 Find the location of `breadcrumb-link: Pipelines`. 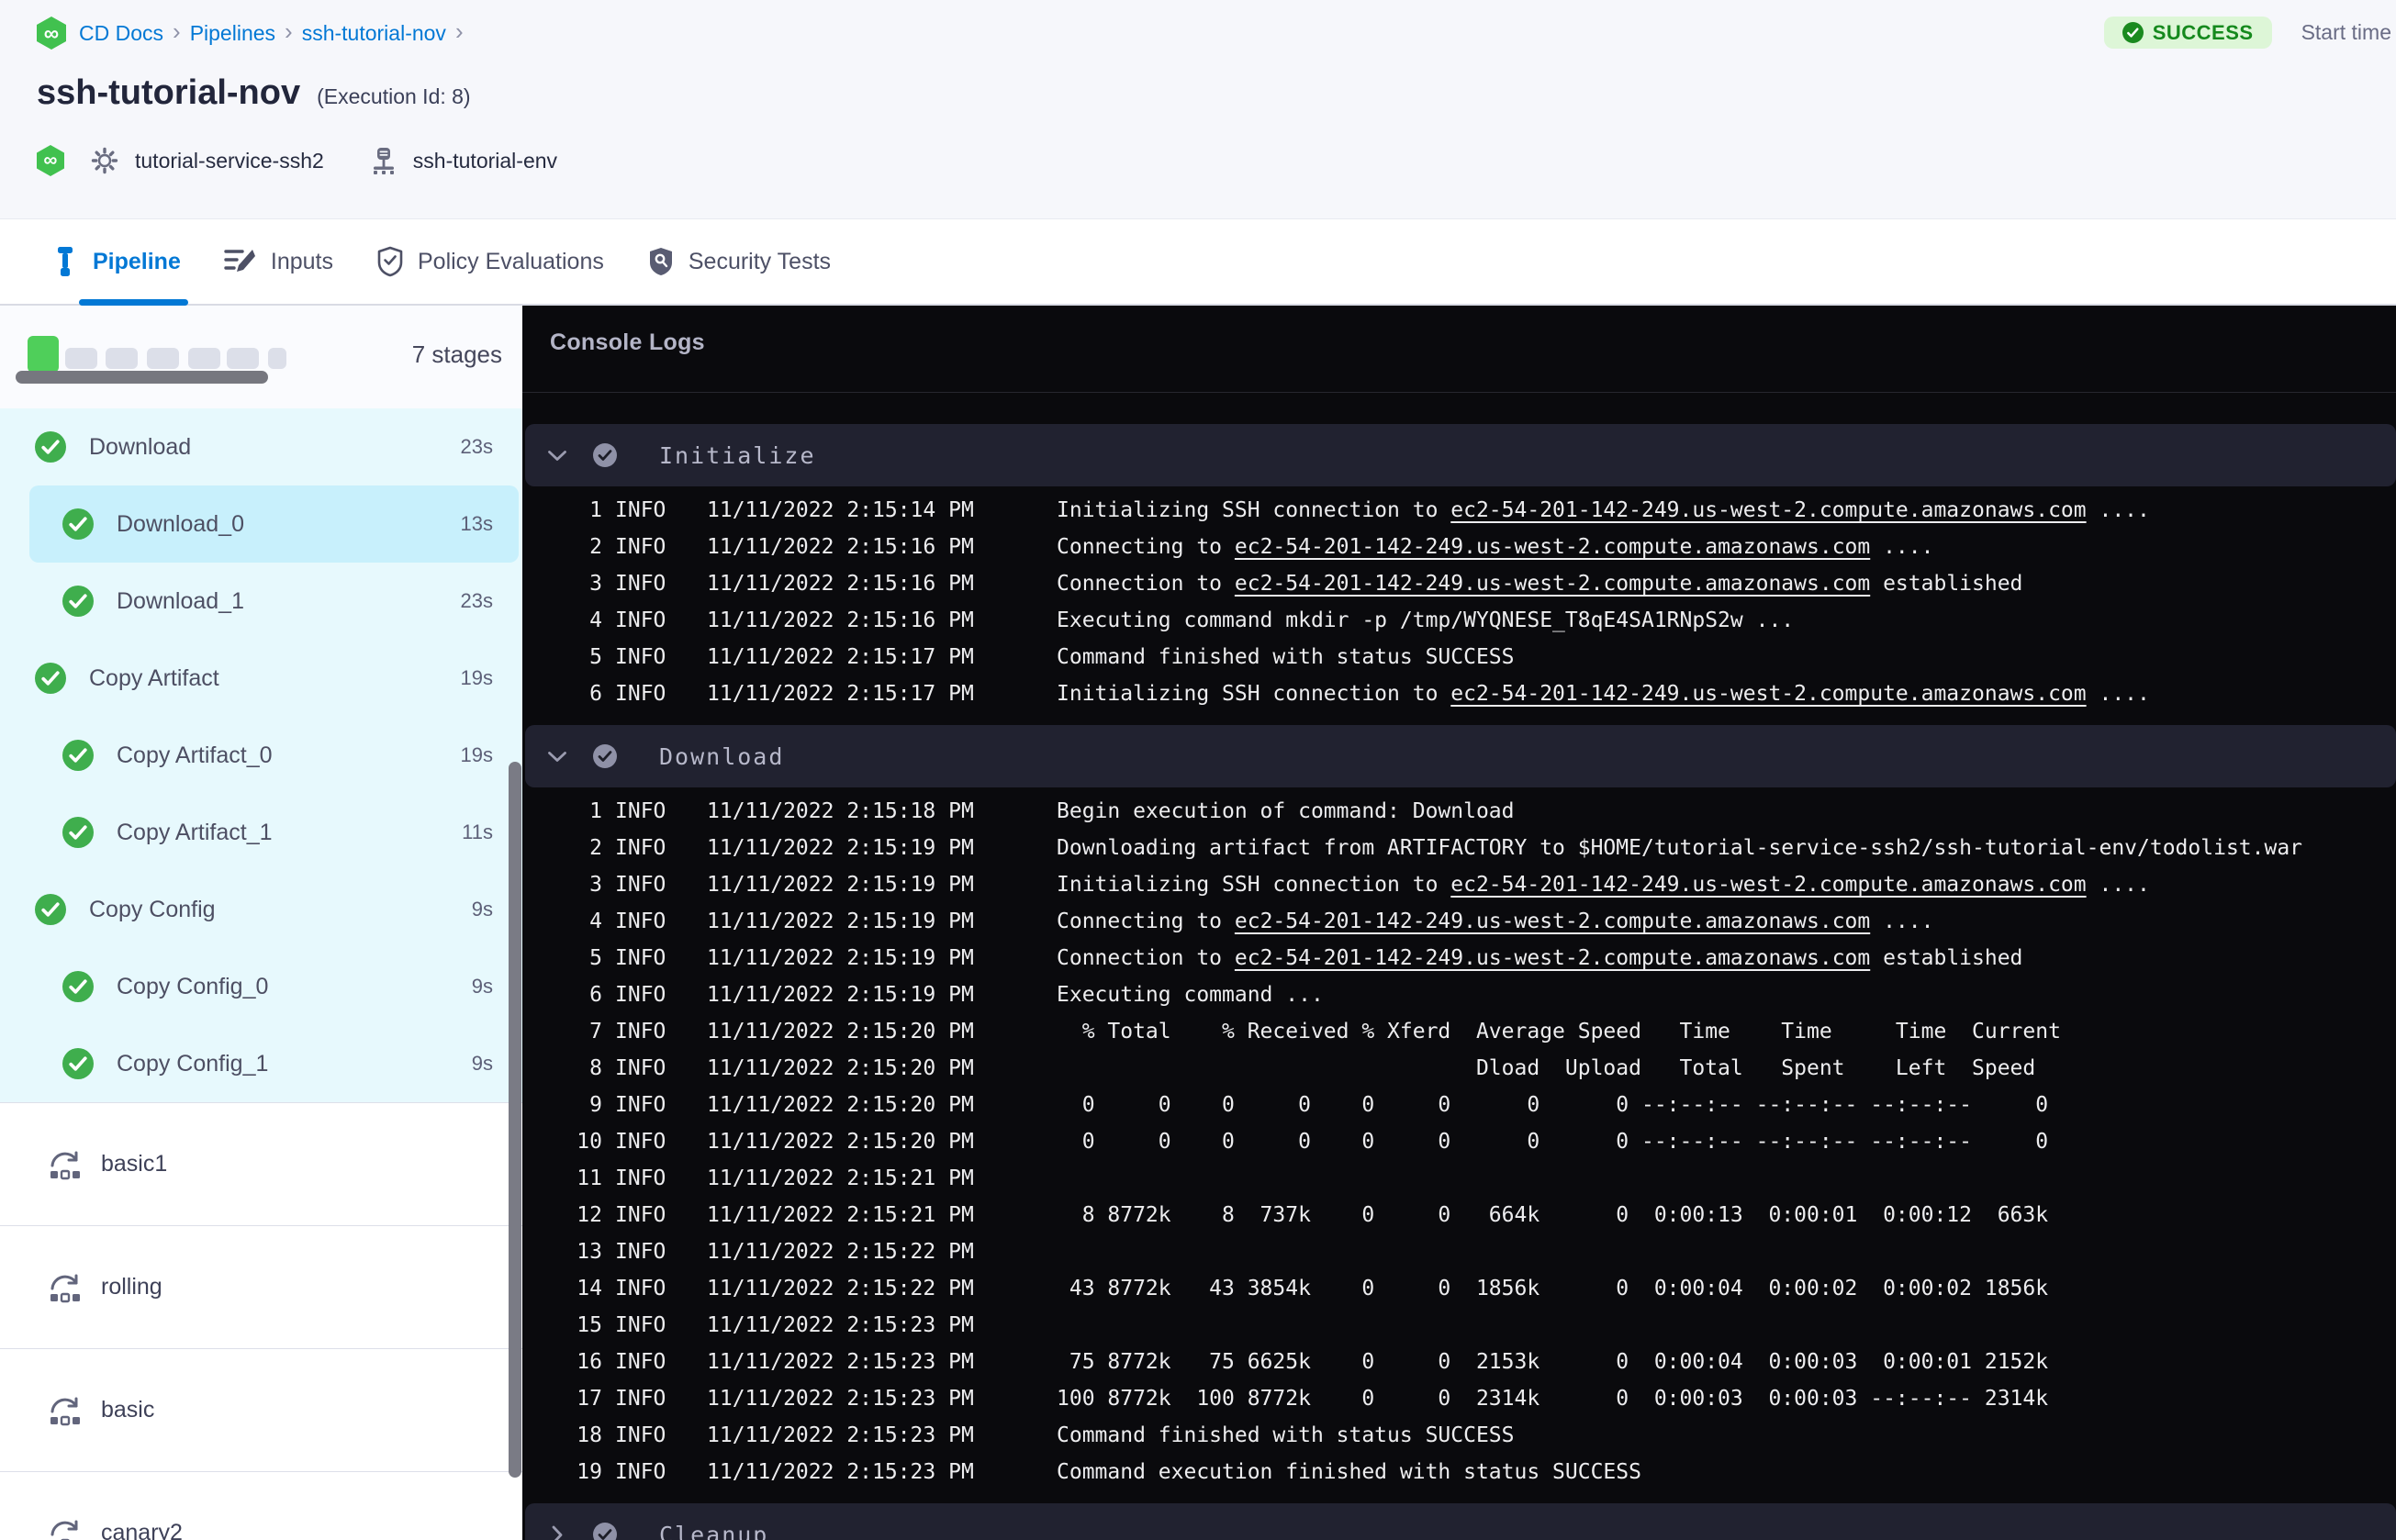

breadcrumb-link: Pipelines is located at coordinates (233, 33).